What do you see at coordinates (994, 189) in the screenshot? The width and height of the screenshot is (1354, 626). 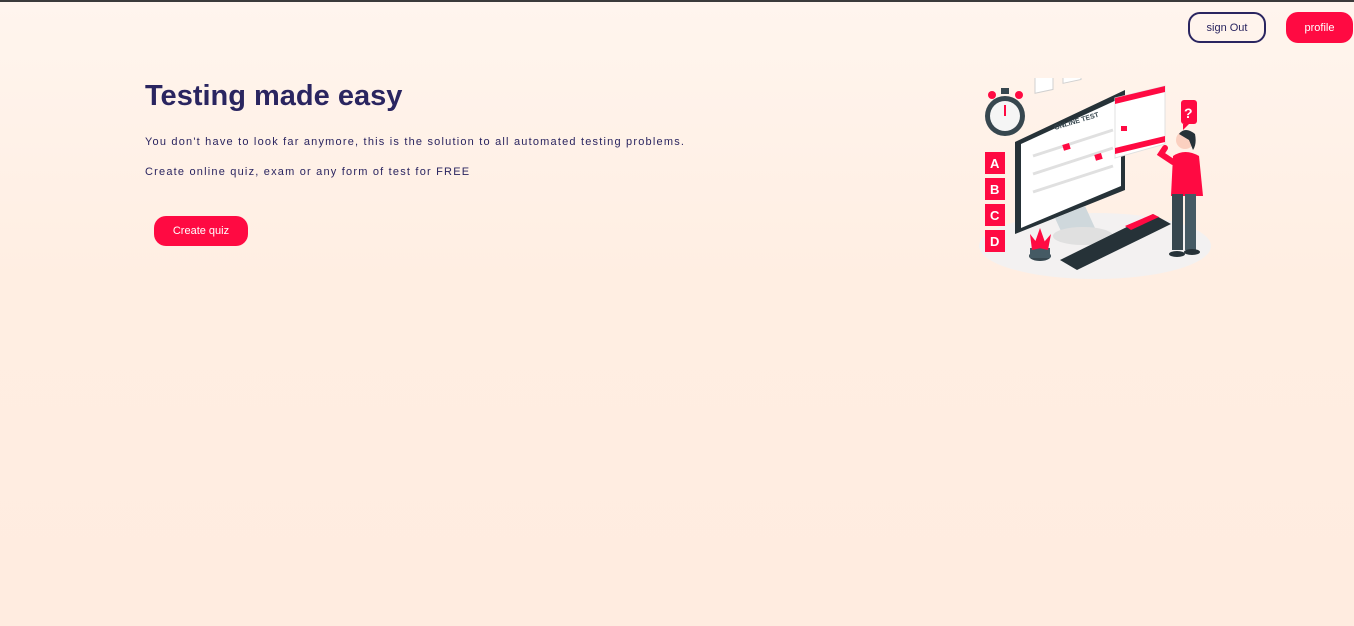 I see `svg-text: B` at bounding box center [994, 189].